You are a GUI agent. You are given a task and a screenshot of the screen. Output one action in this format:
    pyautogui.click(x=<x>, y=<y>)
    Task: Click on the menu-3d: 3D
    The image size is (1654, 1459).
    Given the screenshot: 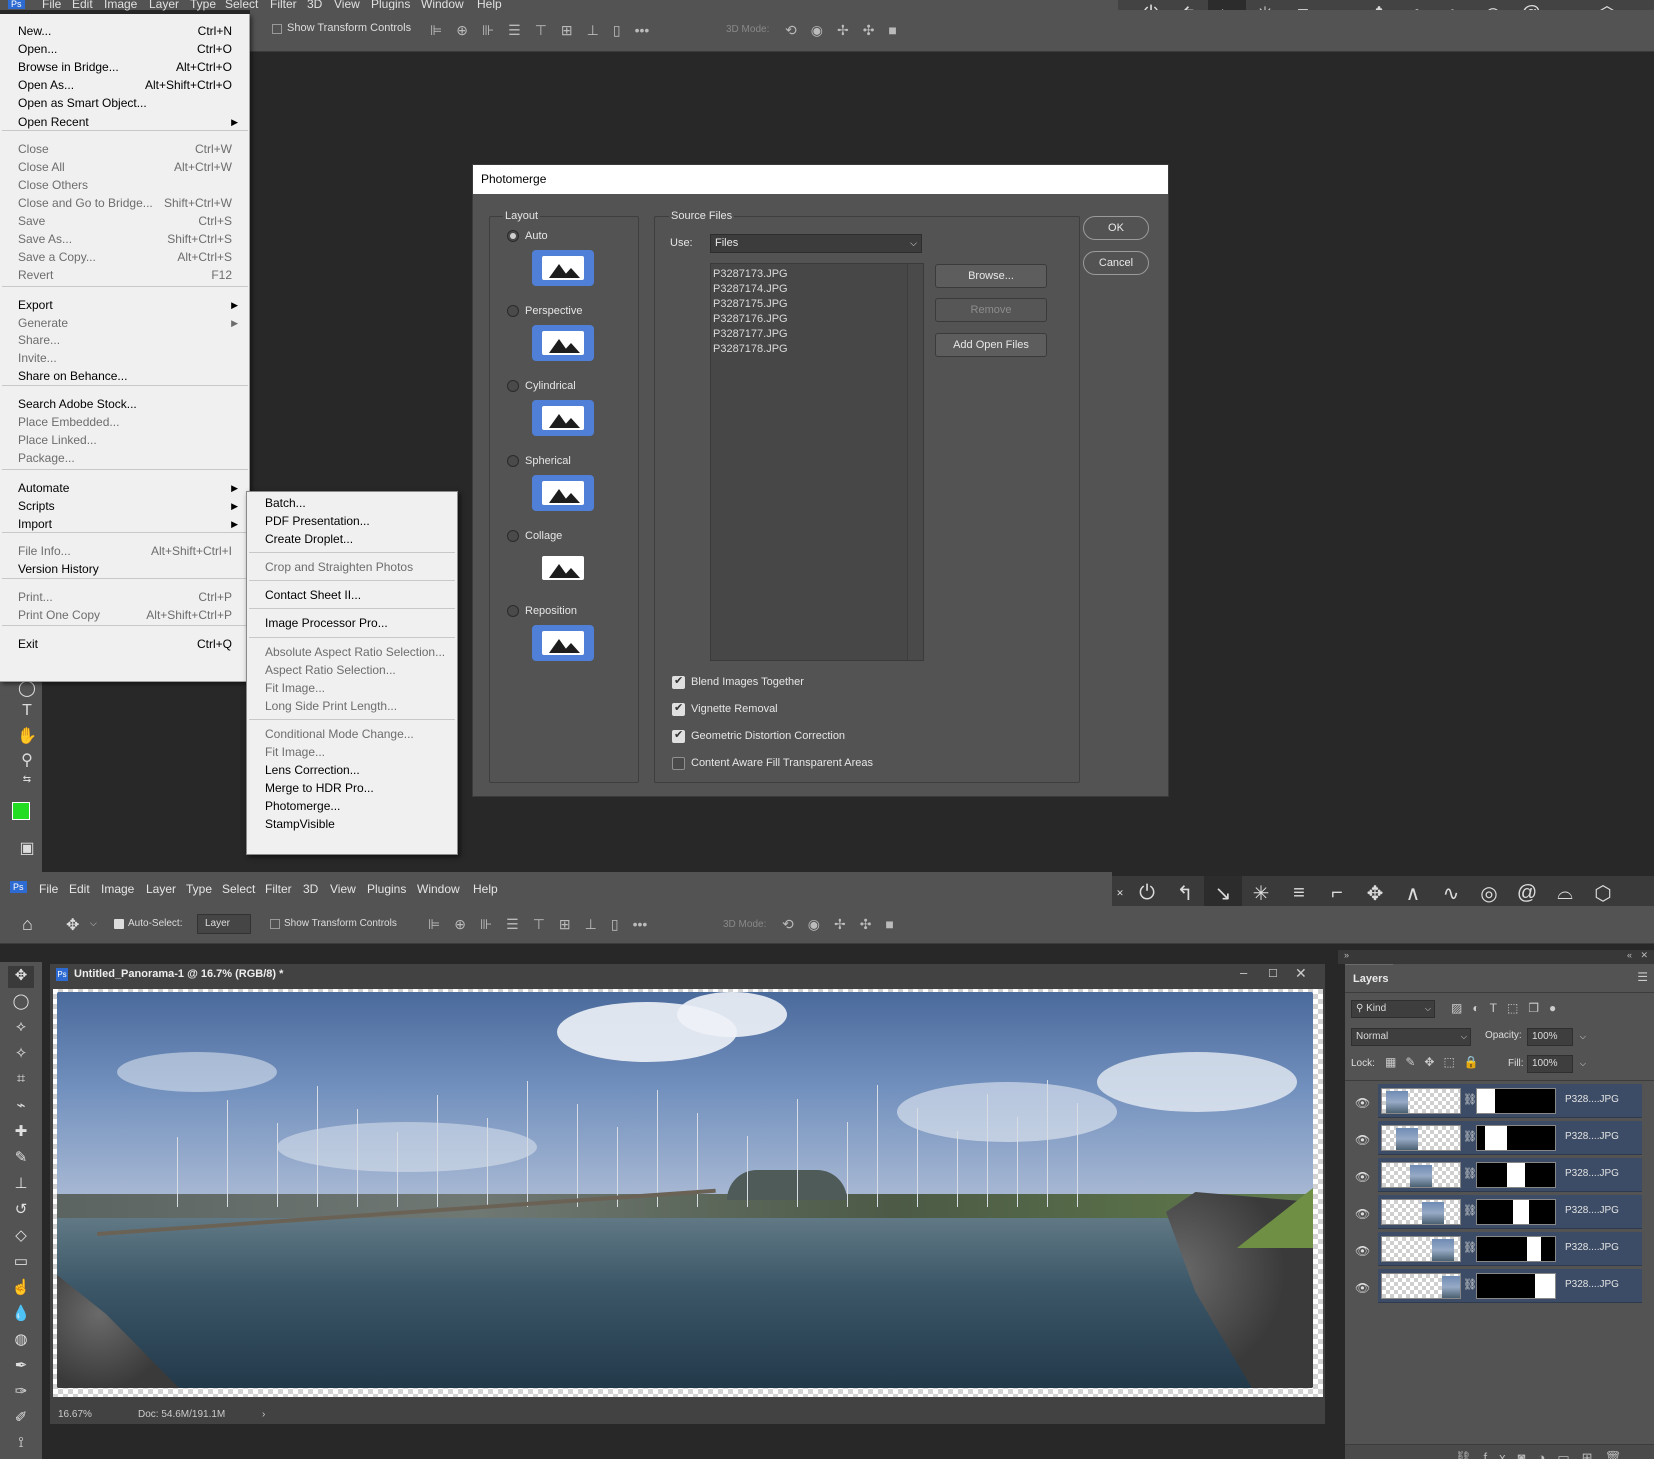 What is the action you would take?
    pyautogui.click(x=310, y=889)
    